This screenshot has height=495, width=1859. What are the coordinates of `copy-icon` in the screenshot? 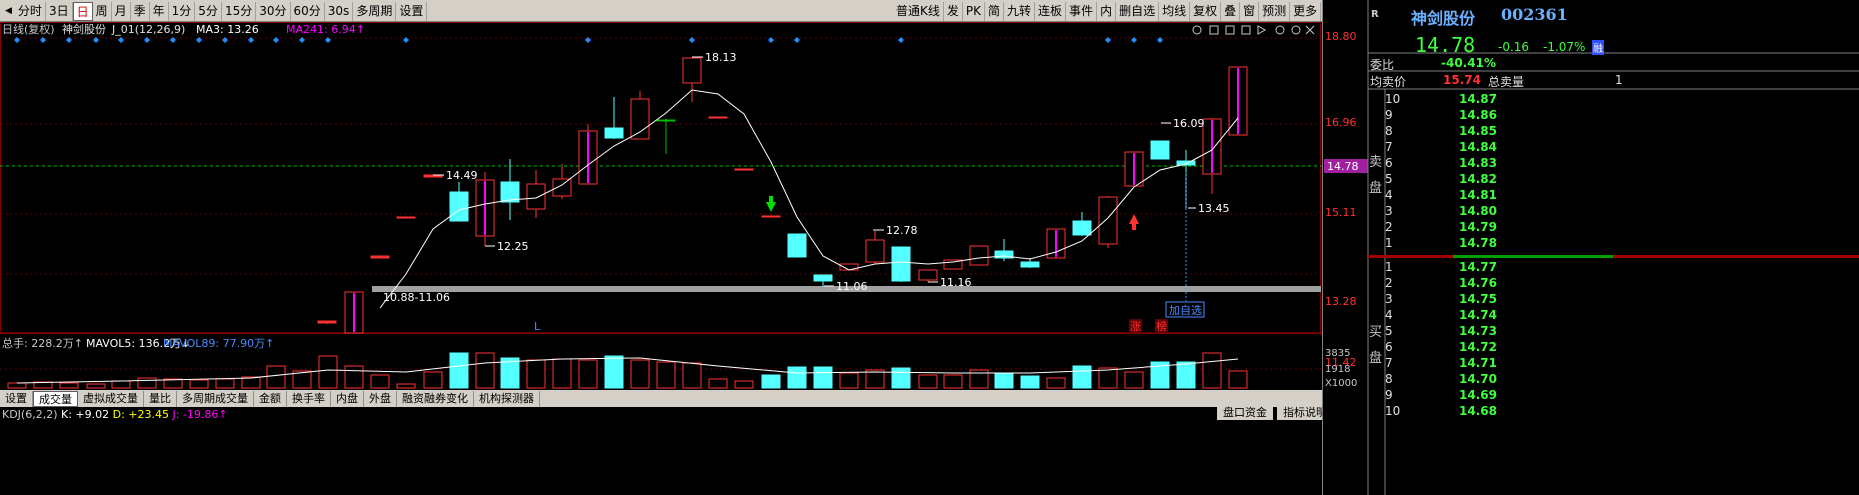 It's located at (1230, 30).